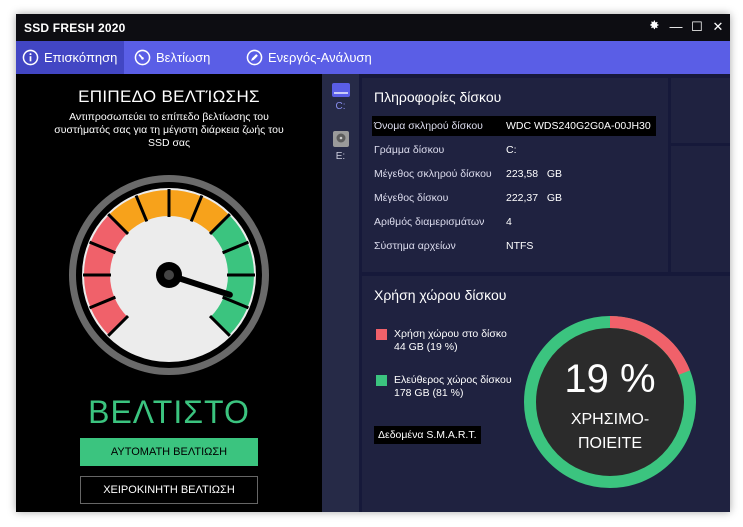 The width and height of the screenshot is (743, 527). Describe the element at coordinates (610, 443) in the screenshot. I see `donut-label-line2: ΠΟΙΕΙΤΕ` at that location.